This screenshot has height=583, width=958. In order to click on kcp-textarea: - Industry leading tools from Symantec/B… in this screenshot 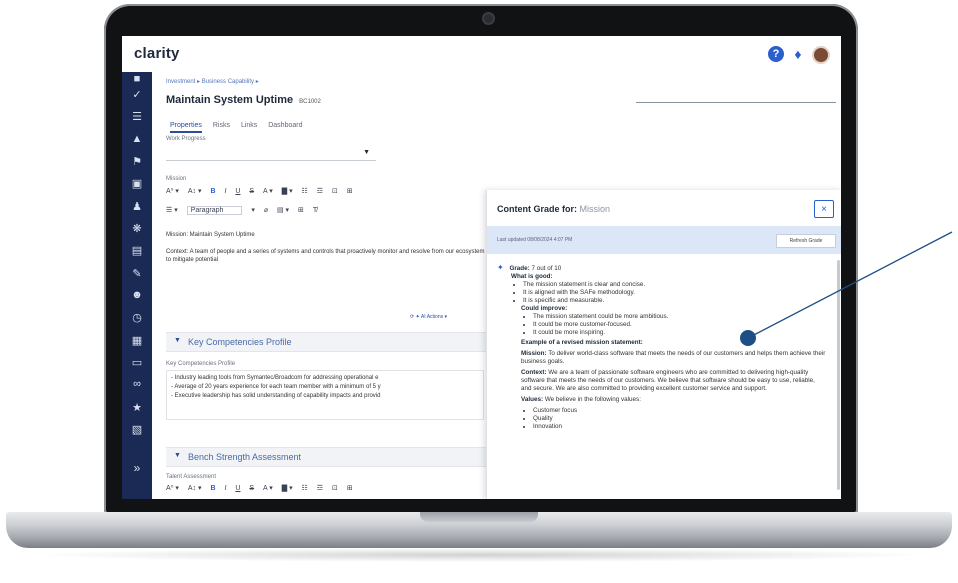, I will do `click(325, 395)`.